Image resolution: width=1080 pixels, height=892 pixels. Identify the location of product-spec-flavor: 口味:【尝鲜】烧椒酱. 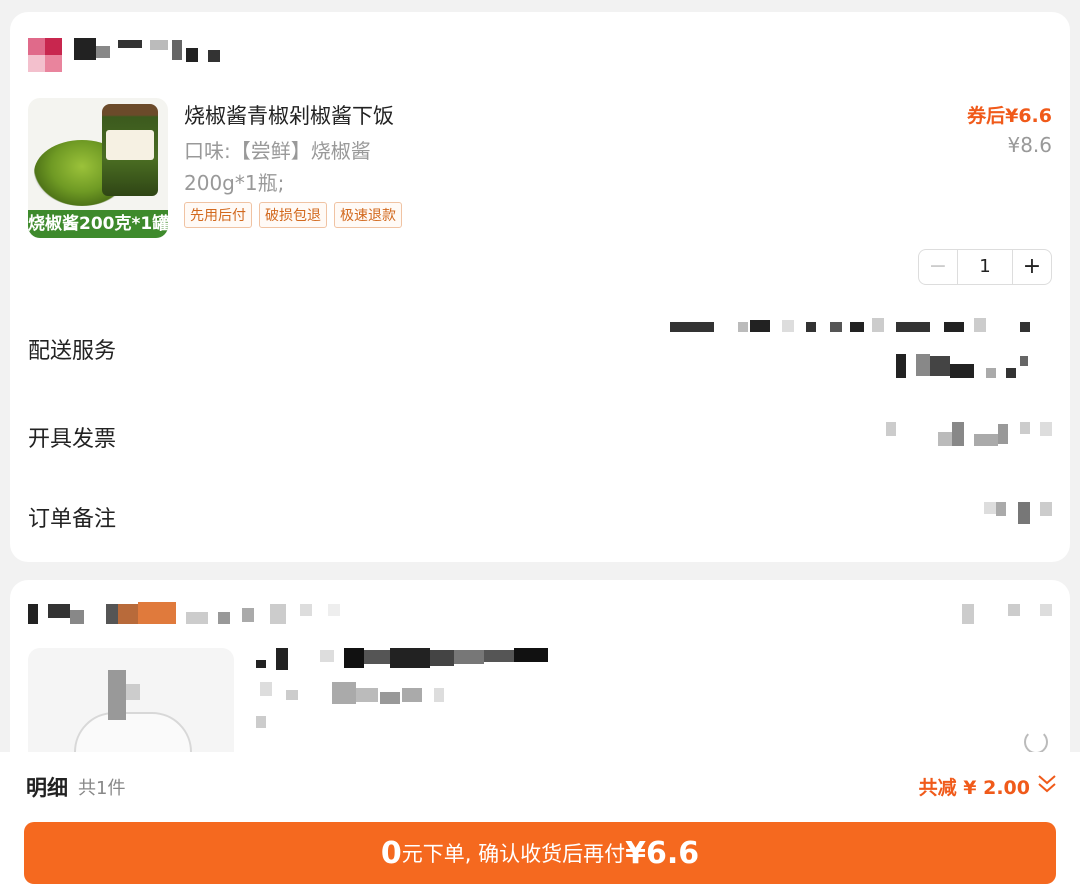
(277, 149).